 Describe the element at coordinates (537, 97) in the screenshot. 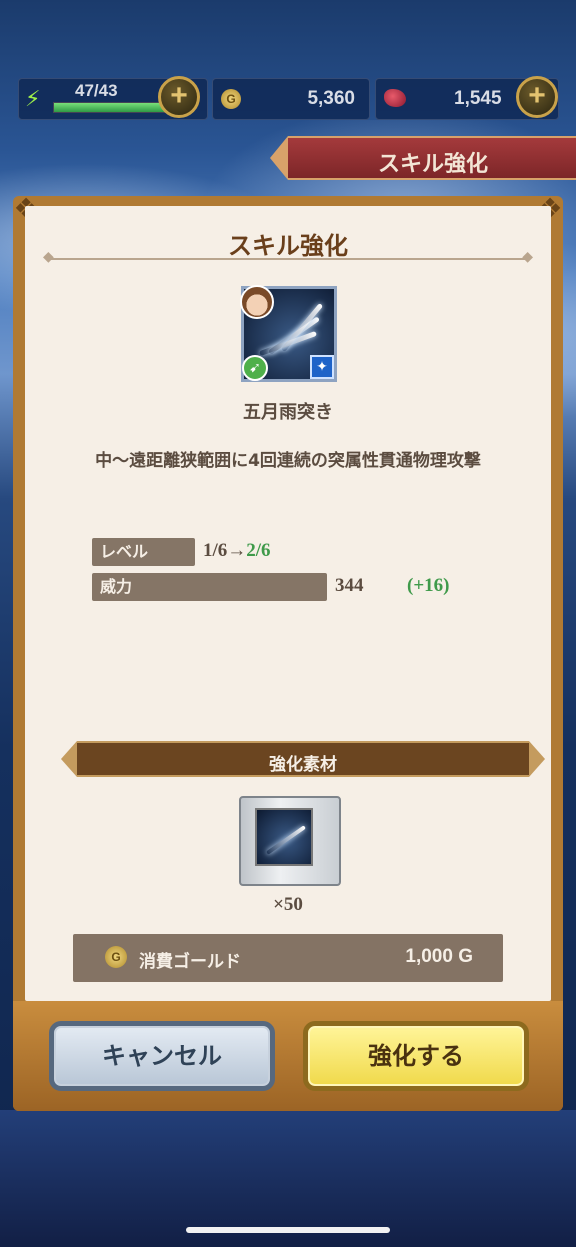

I see `add-gems-button: +` at that location.